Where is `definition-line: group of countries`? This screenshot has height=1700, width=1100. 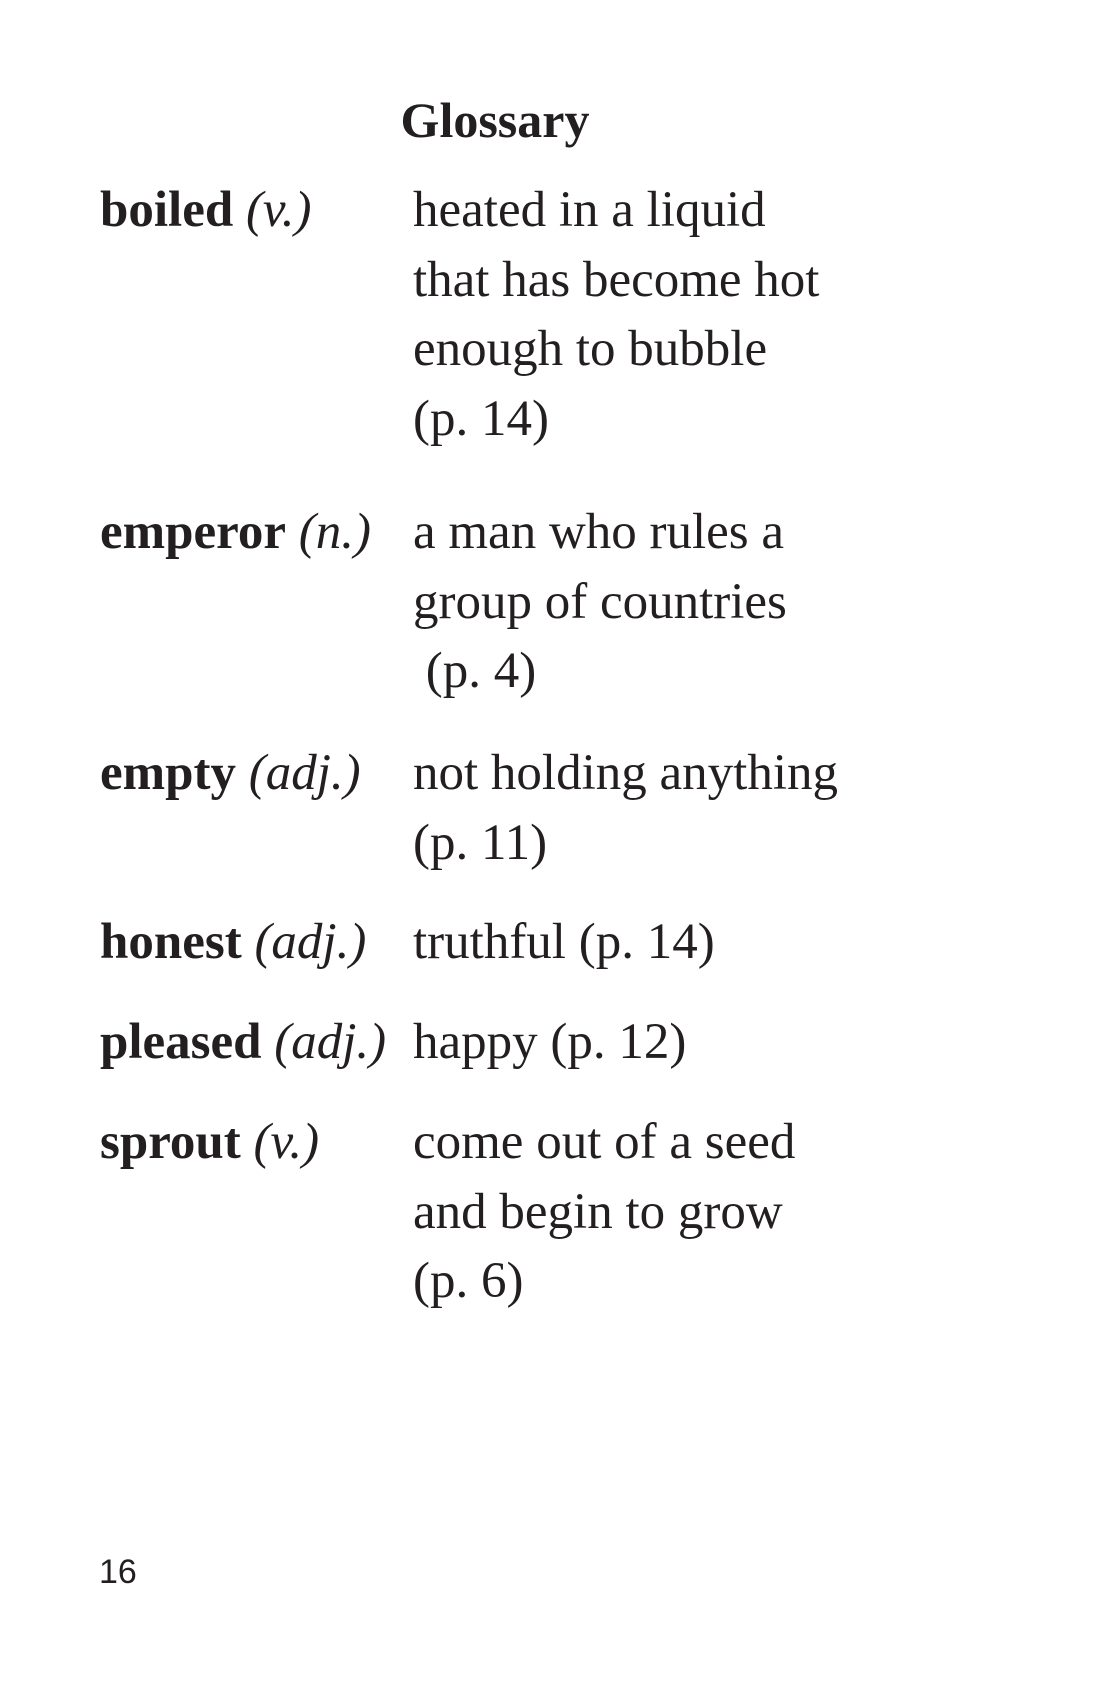 definition-line: group of countries is located at coordinates (600, 601).